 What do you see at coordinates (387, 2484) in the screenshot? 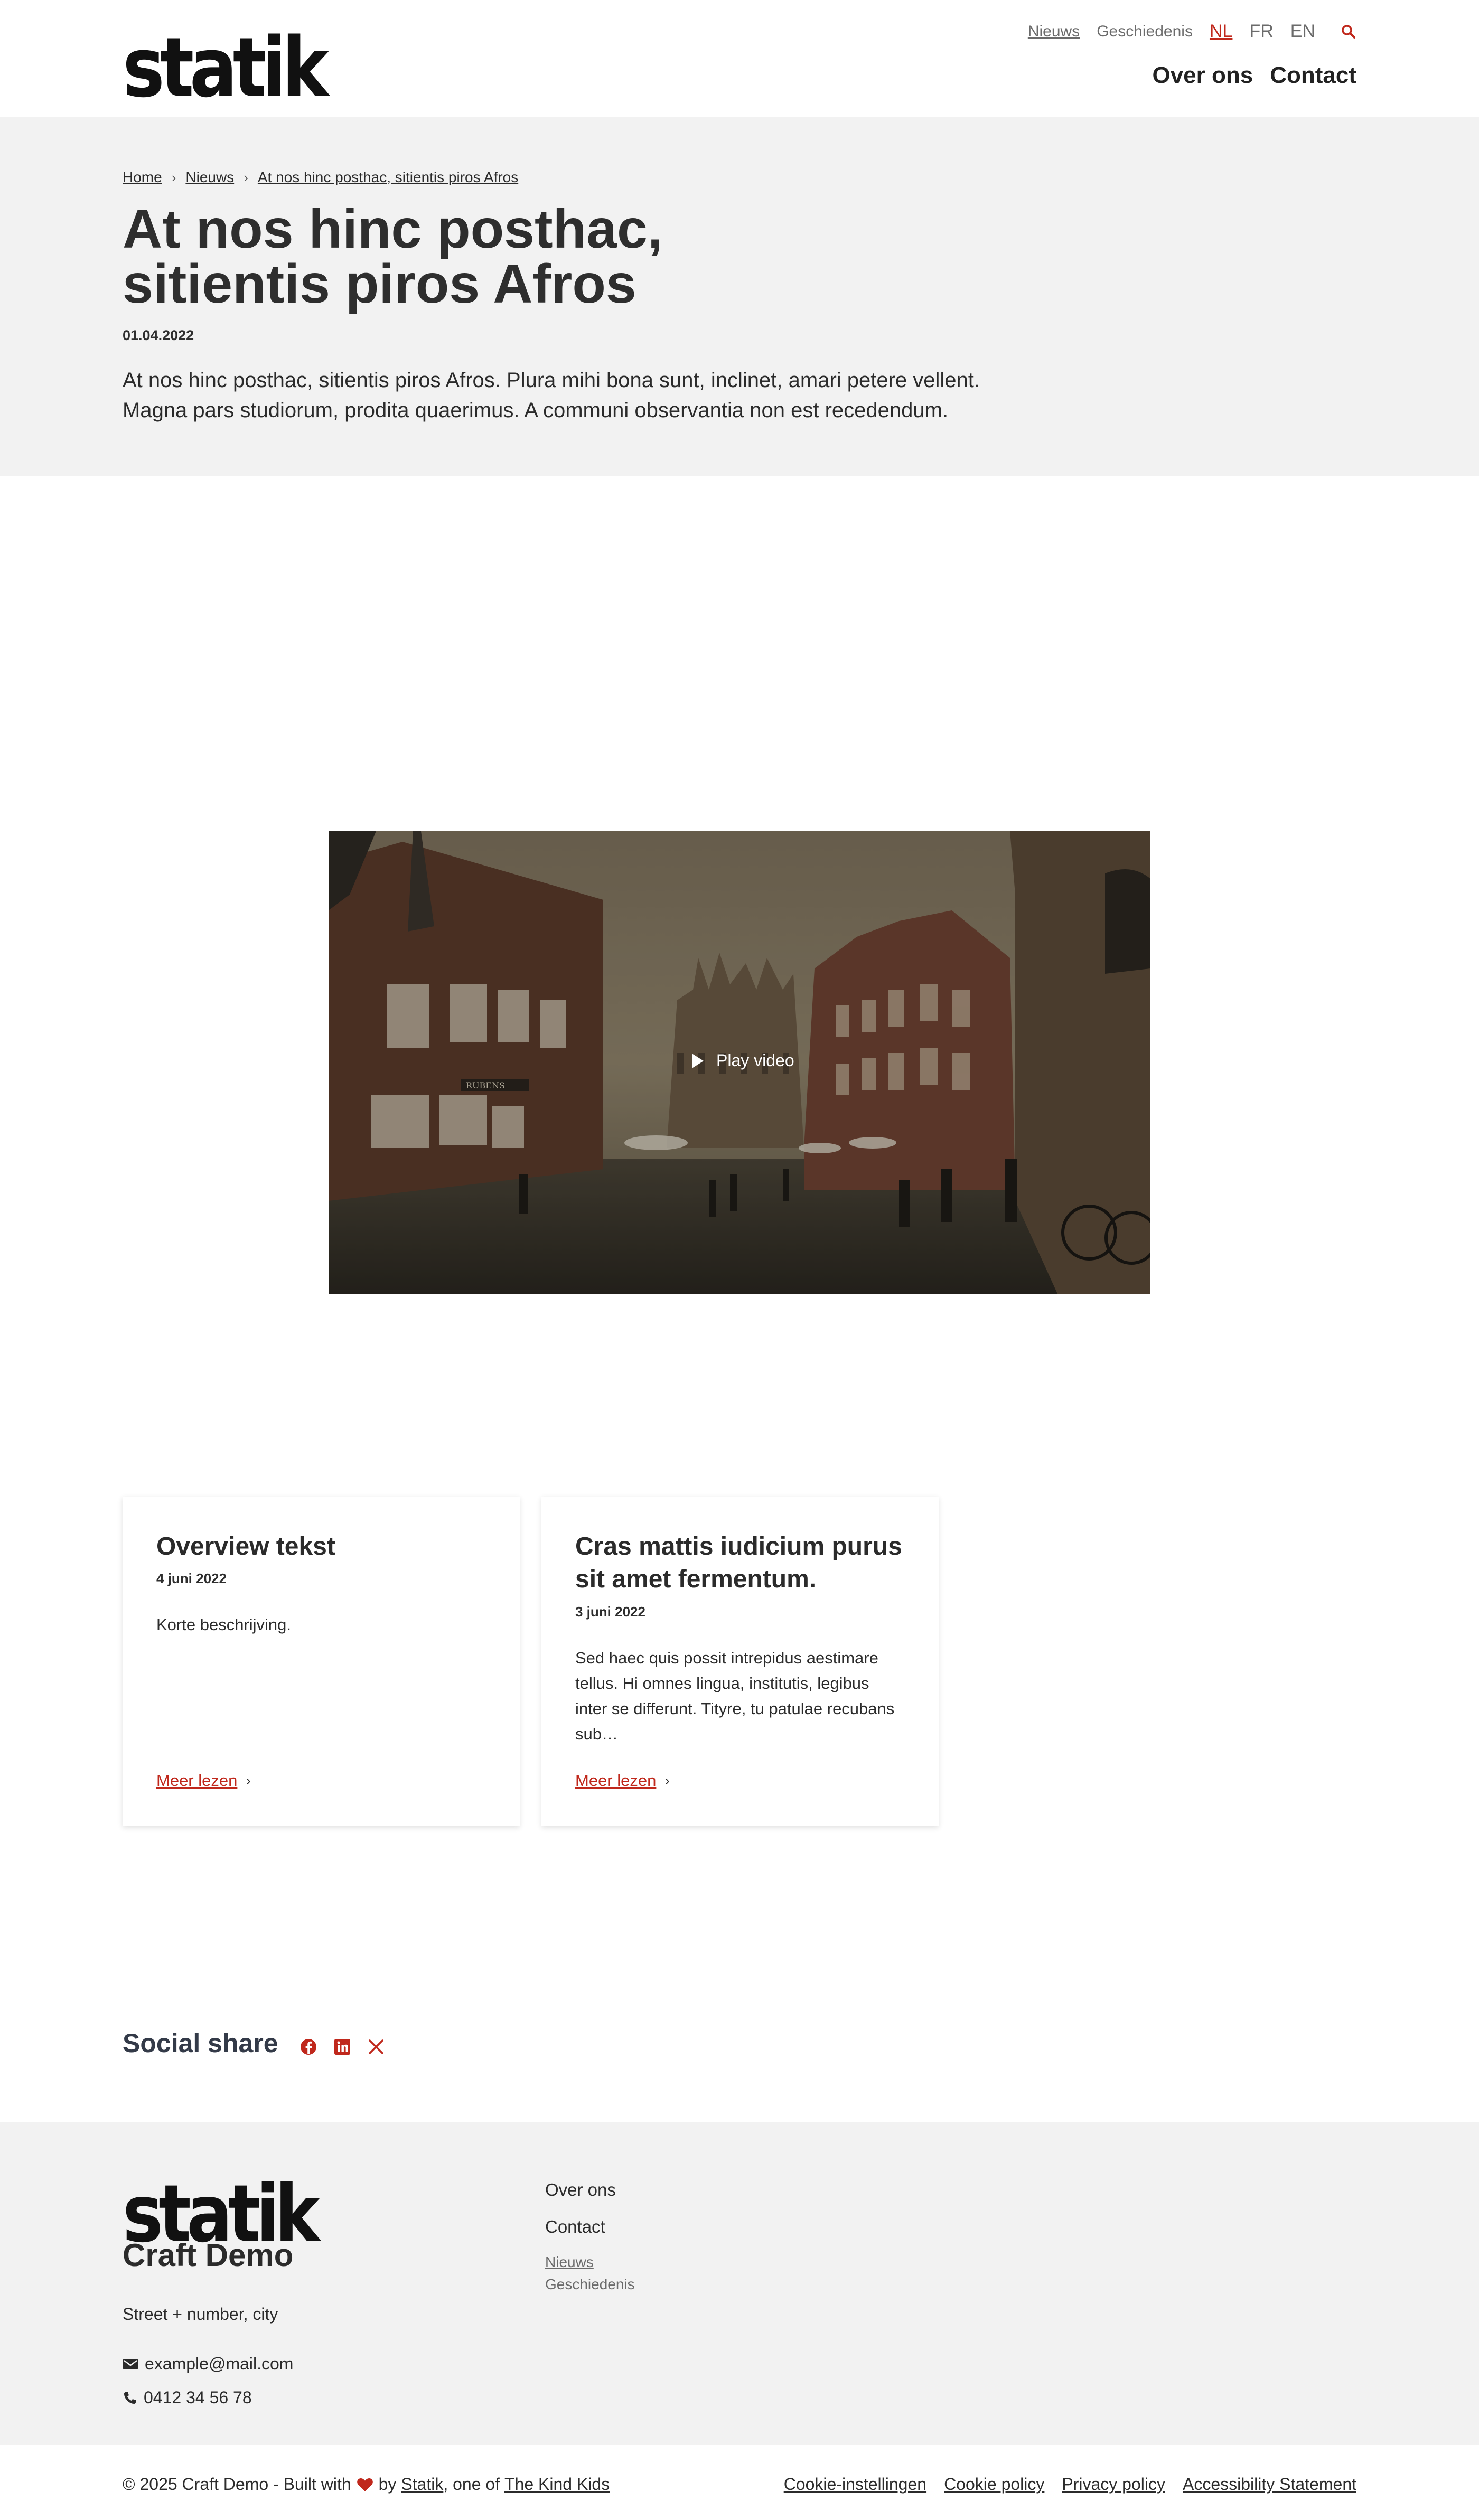
I see `copyright-by: by` at bounding box center [387, 2484].